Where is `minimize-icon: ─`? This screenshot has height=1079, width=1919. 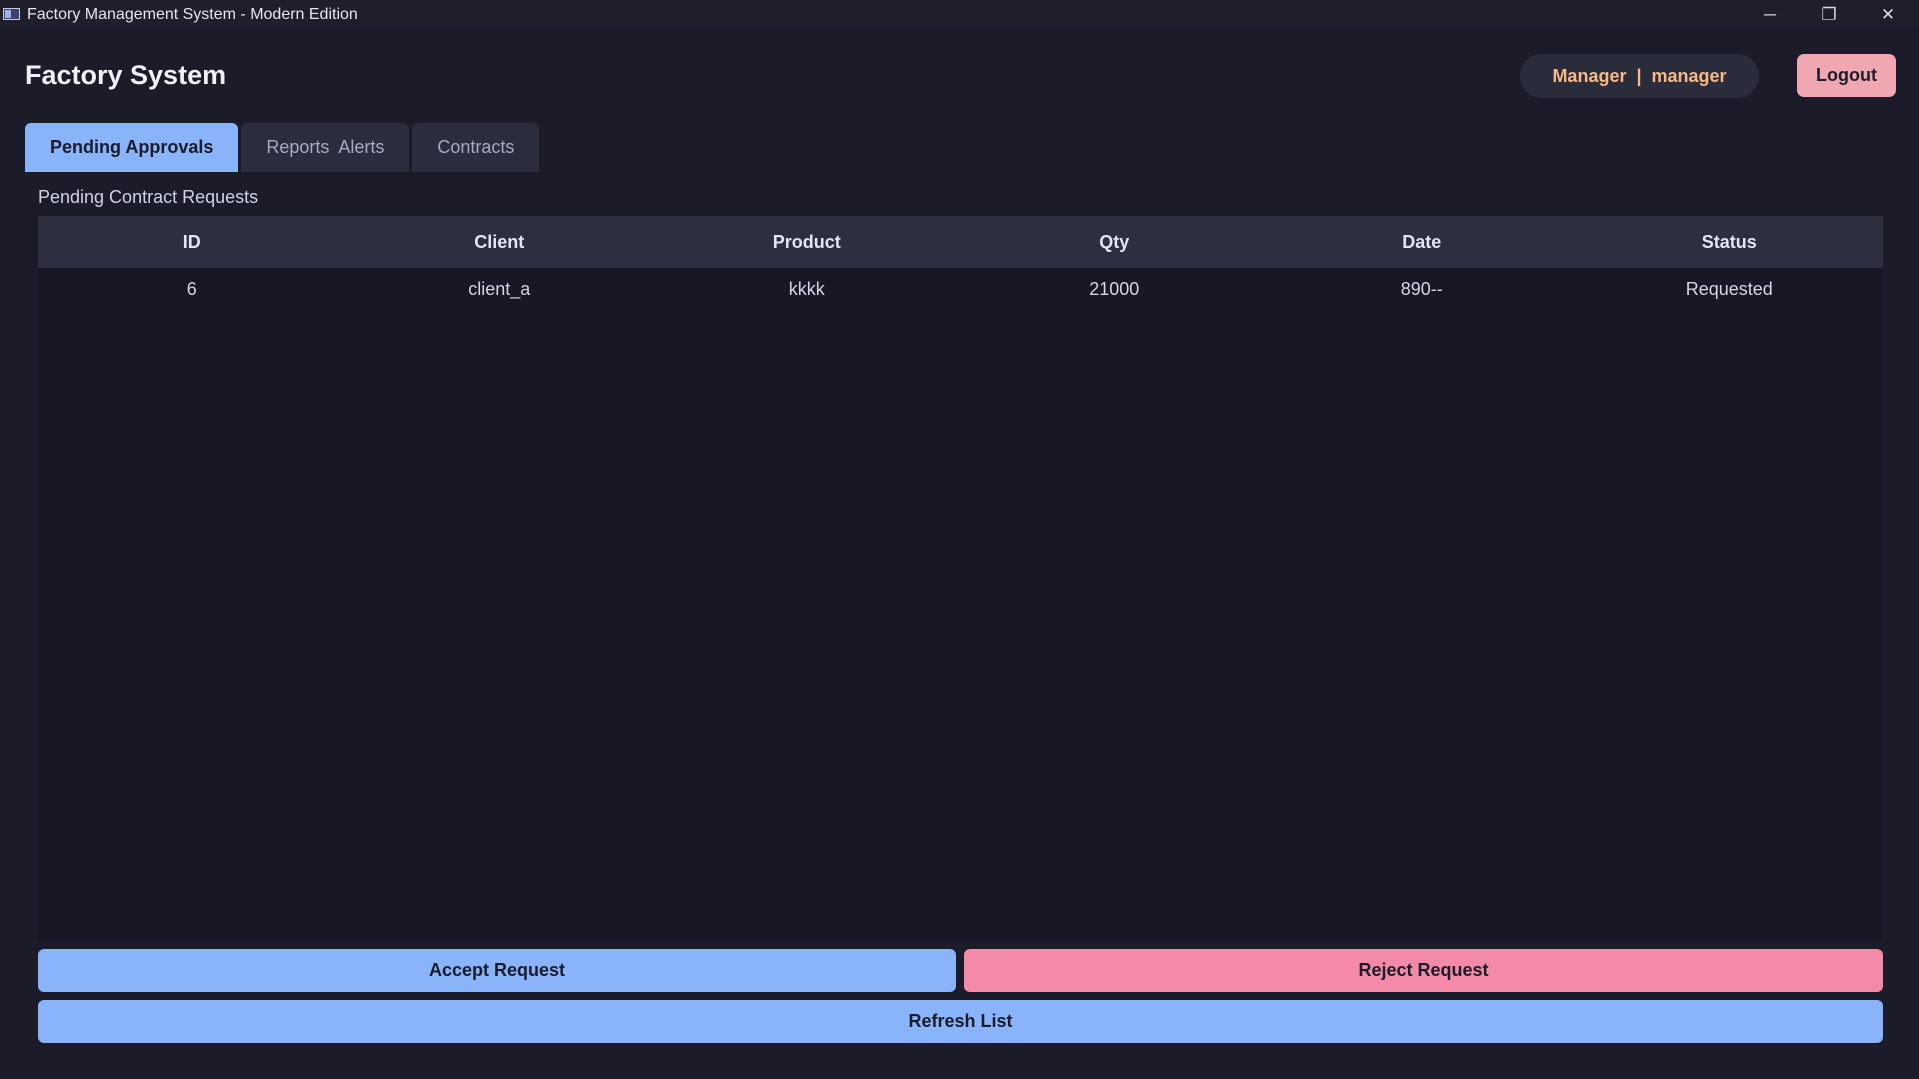 minimize-icon: ─ is located at coordinates (1770, 14).